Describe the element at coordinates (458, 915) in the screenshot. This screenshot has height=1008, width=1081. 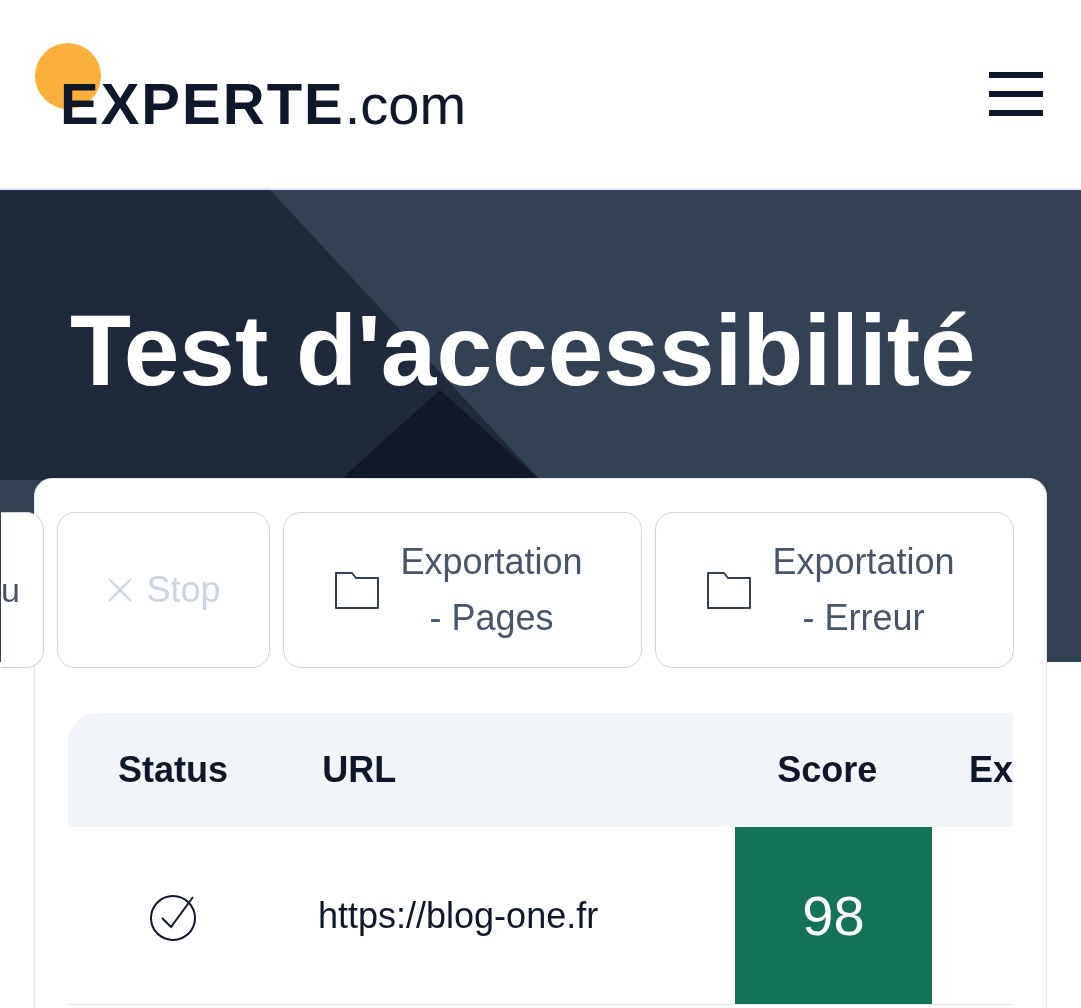
I see `url-cell-text: https://blog-one.fr` at that location.